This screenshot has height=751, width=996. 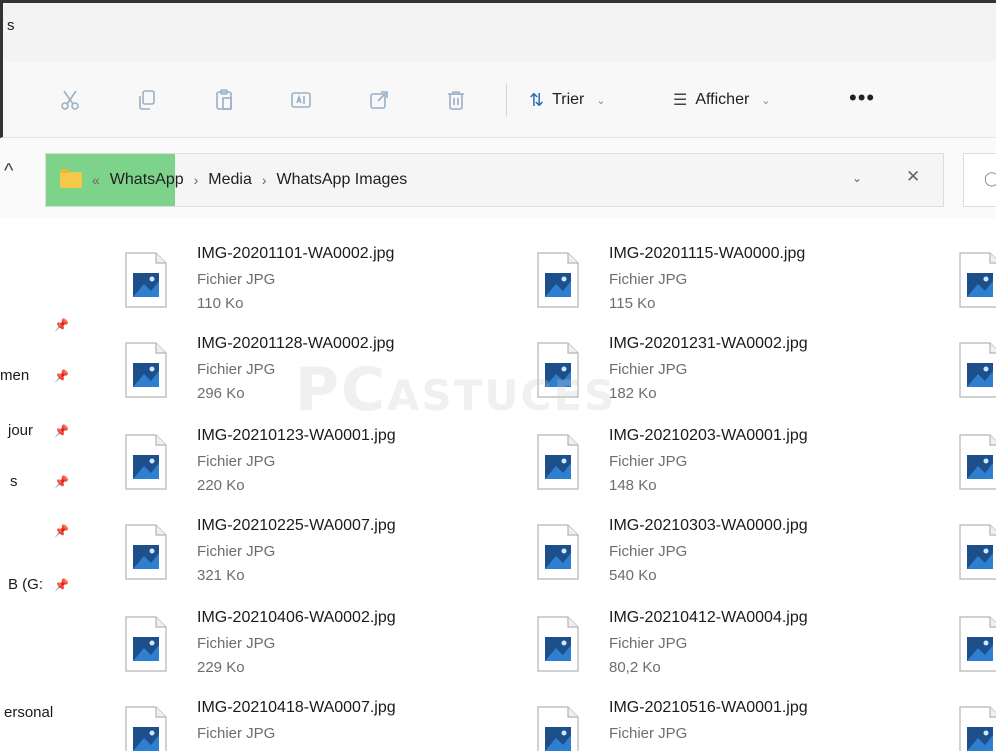 I want to click on file-size: 182 Ko, so click(x=633, y=393).